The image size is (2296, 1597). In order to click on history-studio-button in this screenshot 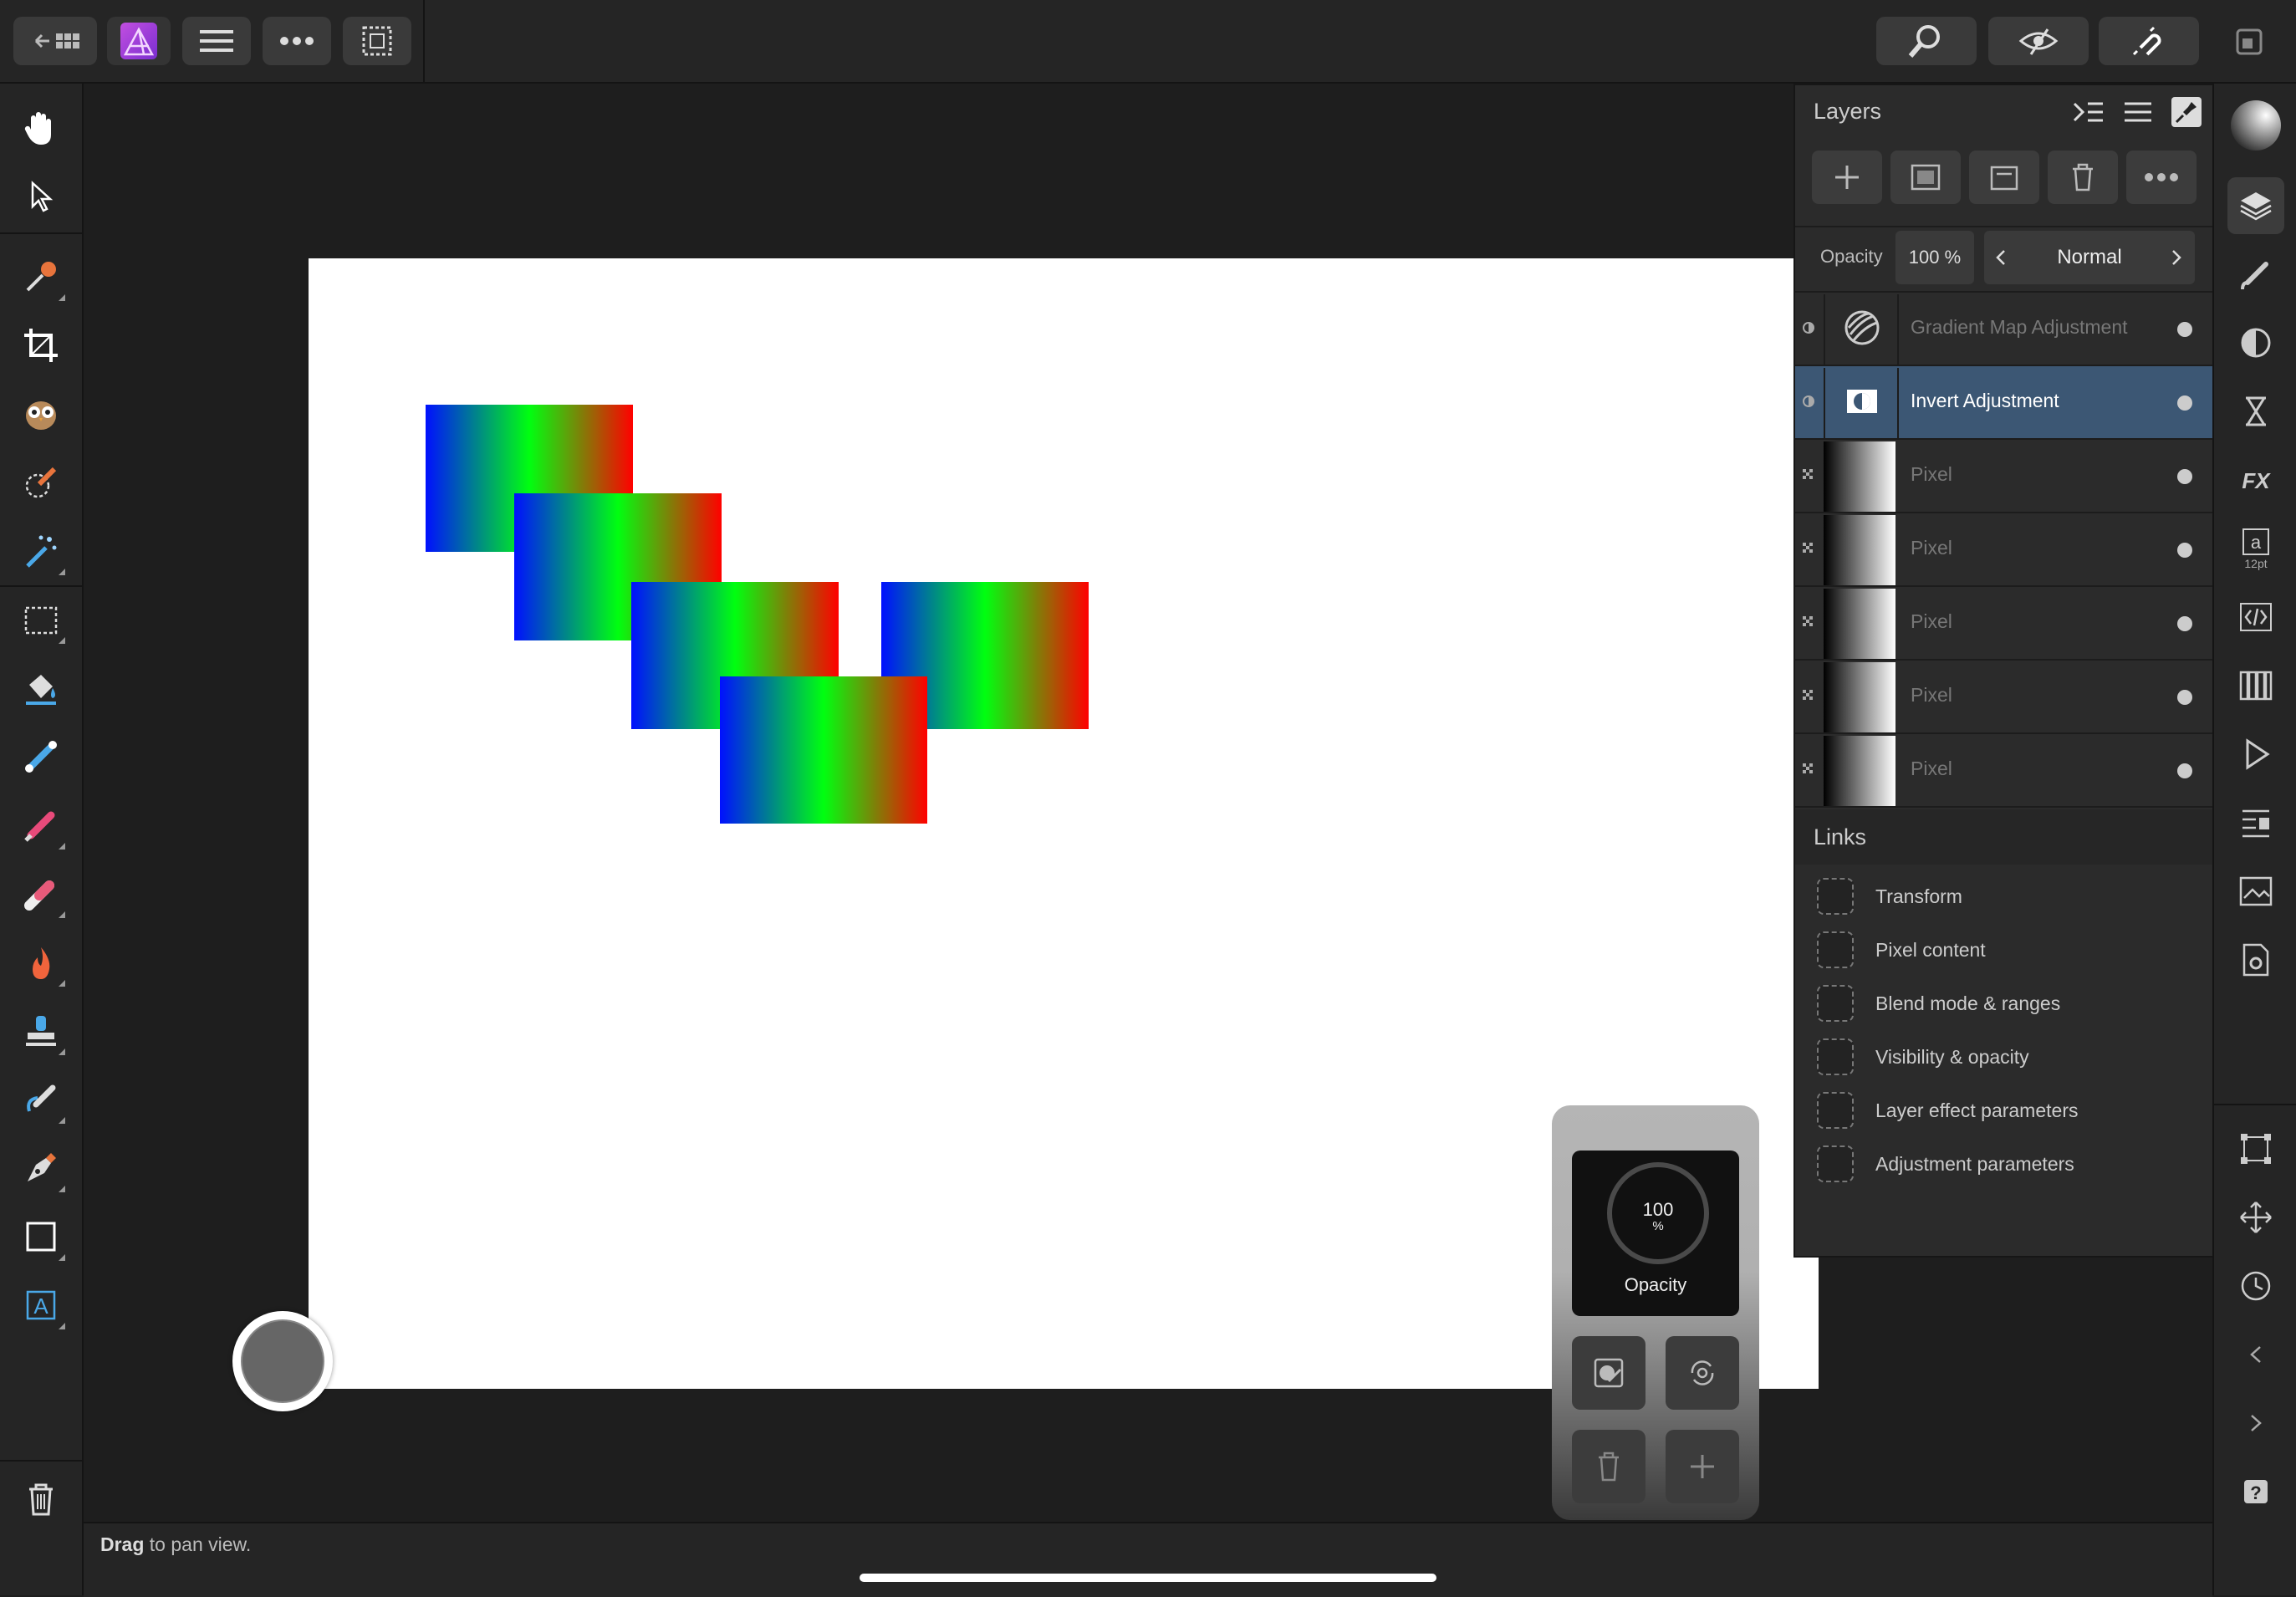, I will do `click(2256, 411)`.